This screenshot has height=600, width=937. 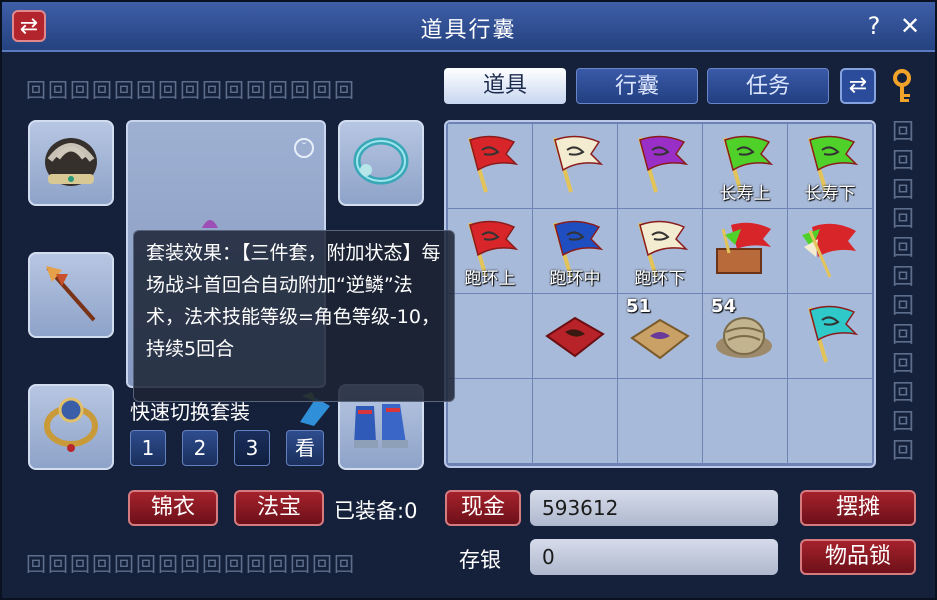 I want to click on equip-slot-necklace, so click(x=381, y=163).